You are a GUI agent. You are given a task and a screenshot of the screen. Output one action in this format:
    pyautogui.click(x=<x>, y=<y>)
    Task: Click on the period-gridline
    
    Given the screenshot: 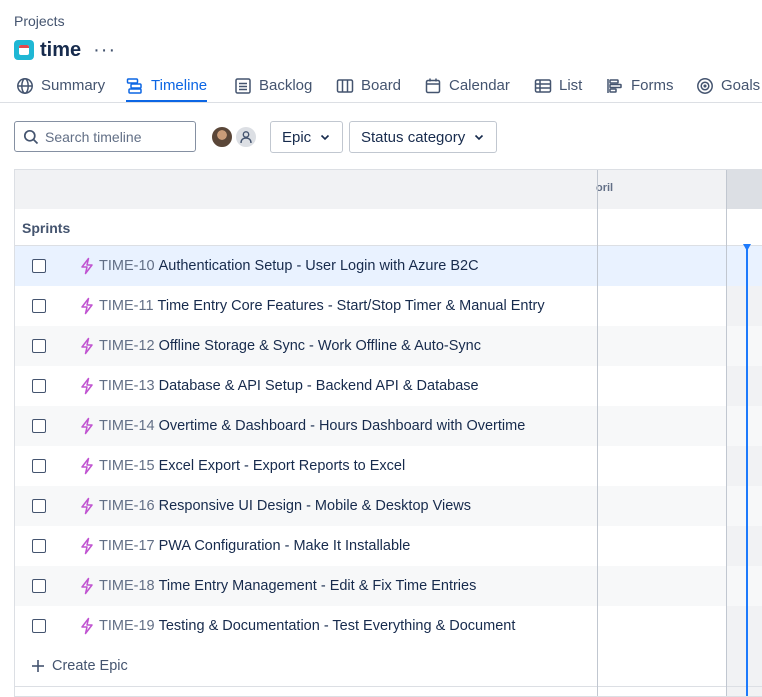 What is the action you would take?
    pyautogui.click(x=726, y=433)
    